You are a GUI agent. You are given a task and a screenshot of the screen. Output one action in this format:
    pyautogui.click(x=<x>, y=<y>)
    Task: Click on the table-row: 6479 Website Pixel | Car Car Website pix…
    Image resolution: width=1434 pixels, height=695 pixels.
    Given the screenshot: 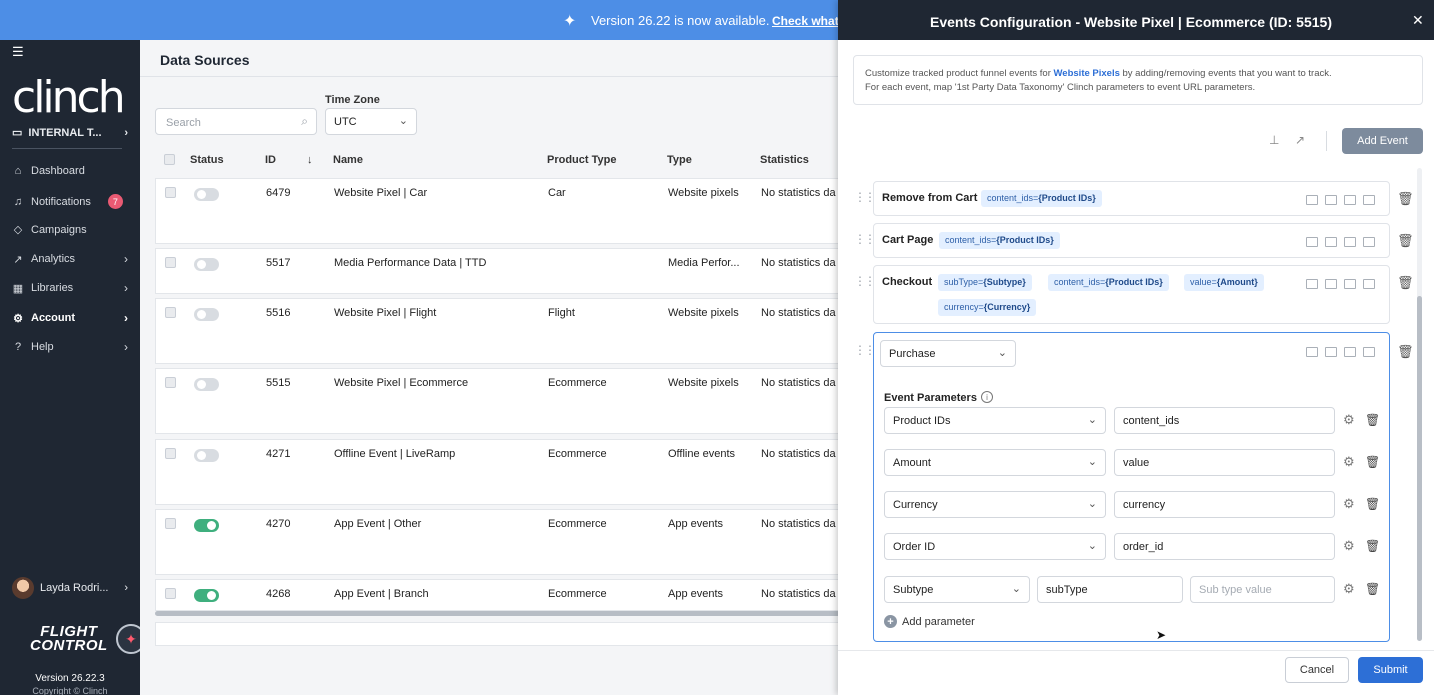 What is the action you would take?
    pyautogui.click(x=497, y=211)
    